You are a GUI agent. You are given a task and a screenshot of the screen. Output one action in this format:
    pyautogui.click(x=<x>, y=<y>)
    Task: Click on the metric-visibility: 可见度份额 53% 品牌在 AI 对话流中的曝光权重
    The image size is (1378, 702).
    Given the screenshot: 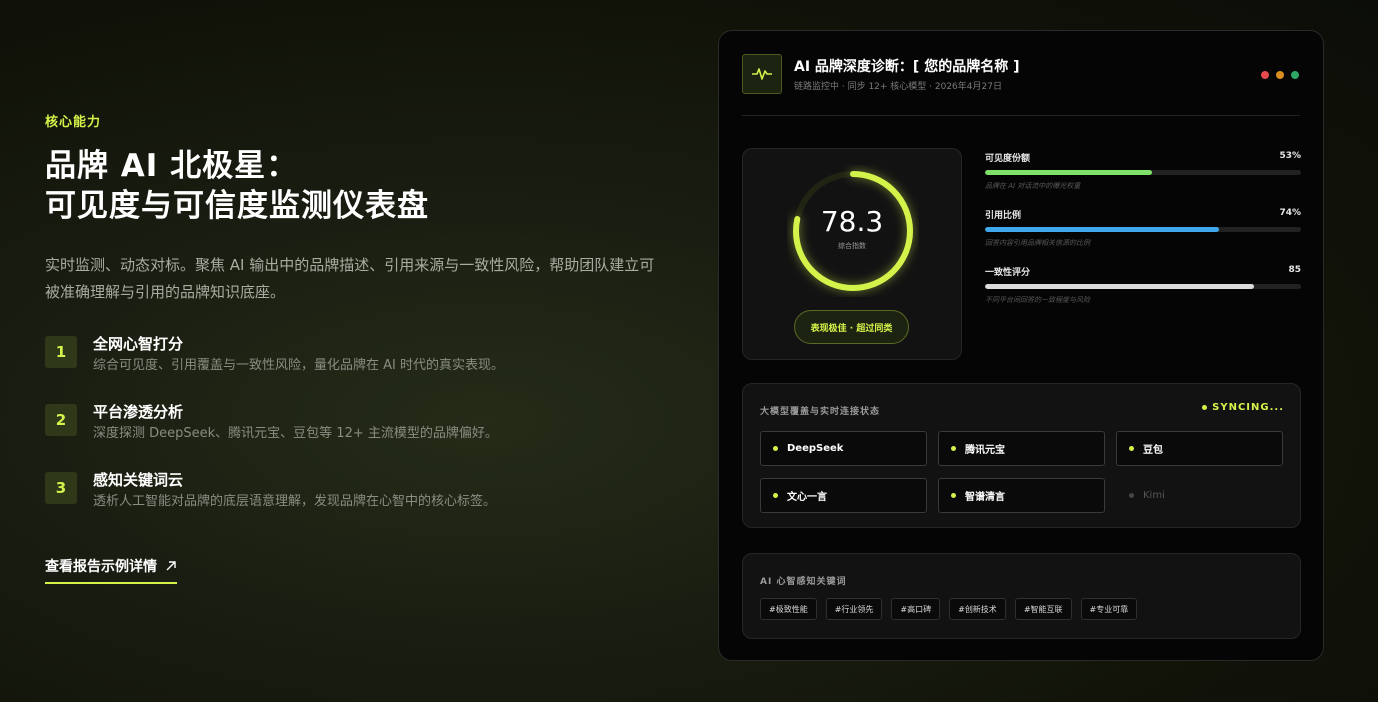 What is the action you would take?
    pyautogui.click(x=1143, y=171)
    